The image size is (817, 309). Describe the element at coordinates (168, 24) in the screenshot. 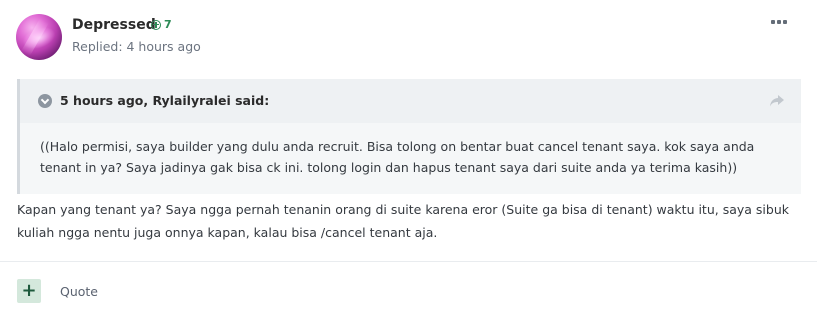

I see `reputation-count: 7` at that location.